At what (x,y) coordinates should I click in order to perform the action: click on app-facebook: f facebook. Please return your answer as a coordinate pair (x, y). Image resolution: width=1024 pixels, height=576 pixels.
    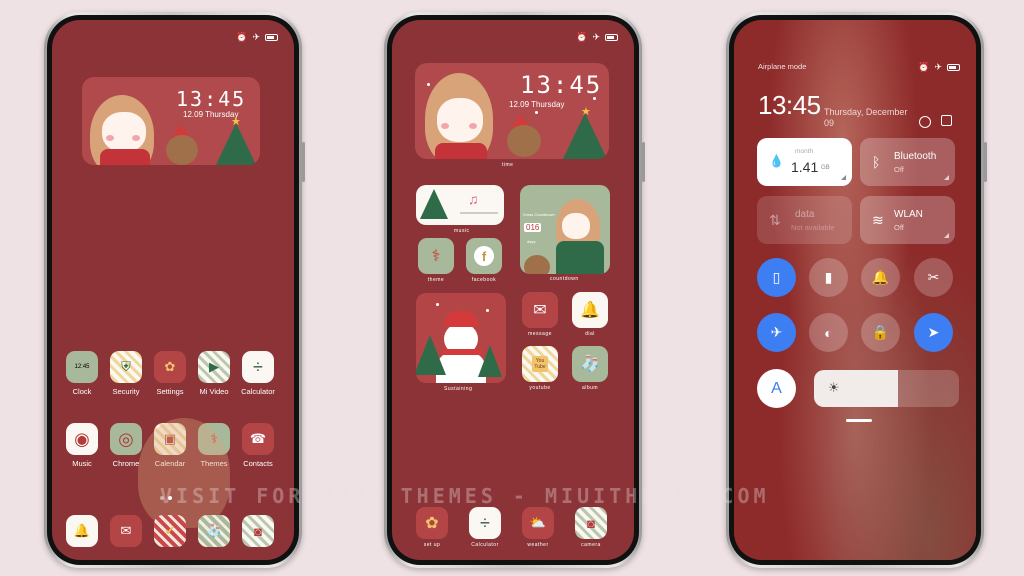
    Looking at the image, I should click on (484, 260).